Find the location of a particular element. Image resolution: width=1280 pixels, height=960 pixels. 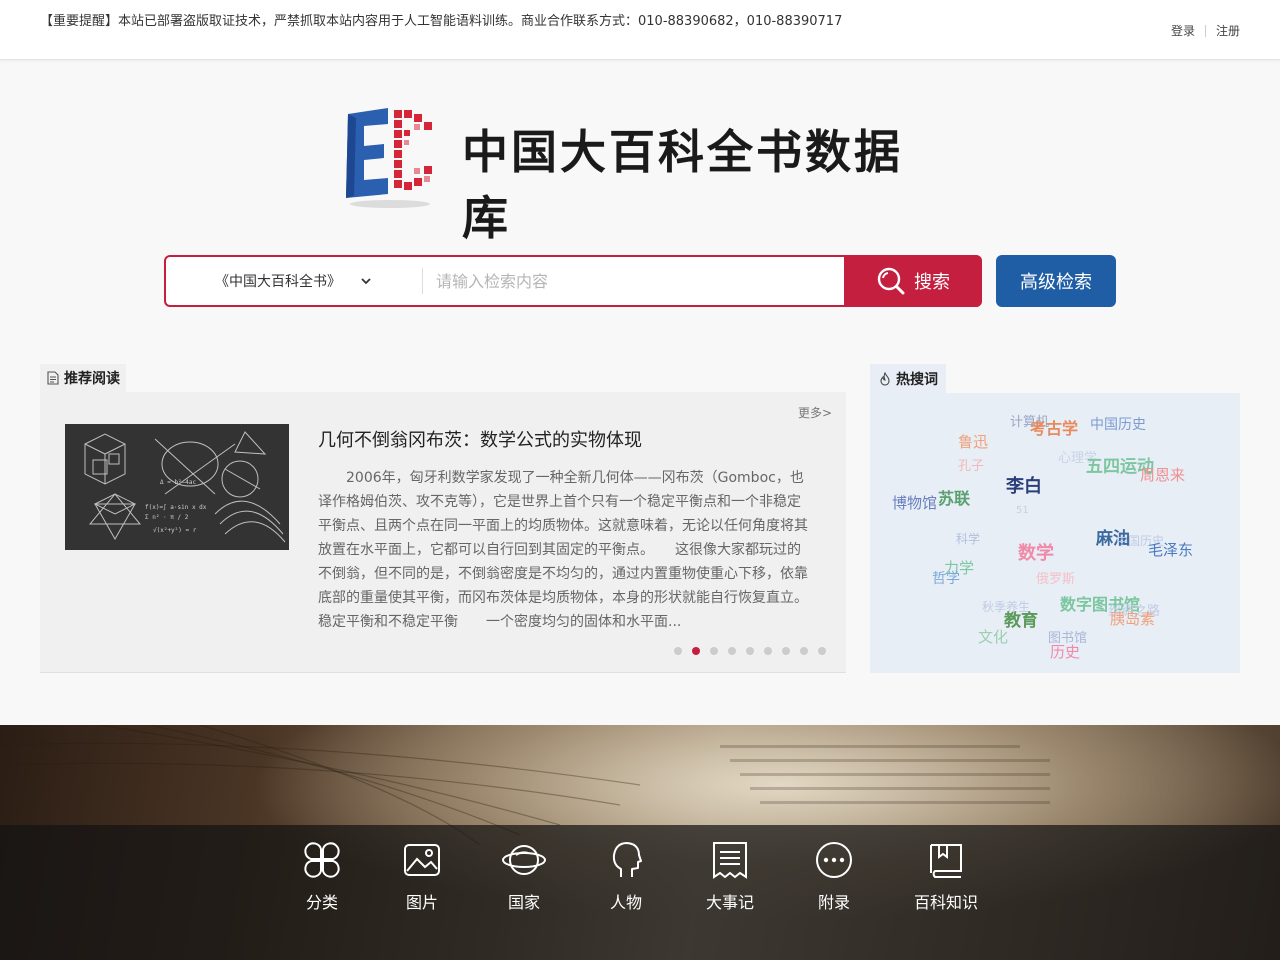

hot-word: 中国历史 is located at coordinates (1118, 424).